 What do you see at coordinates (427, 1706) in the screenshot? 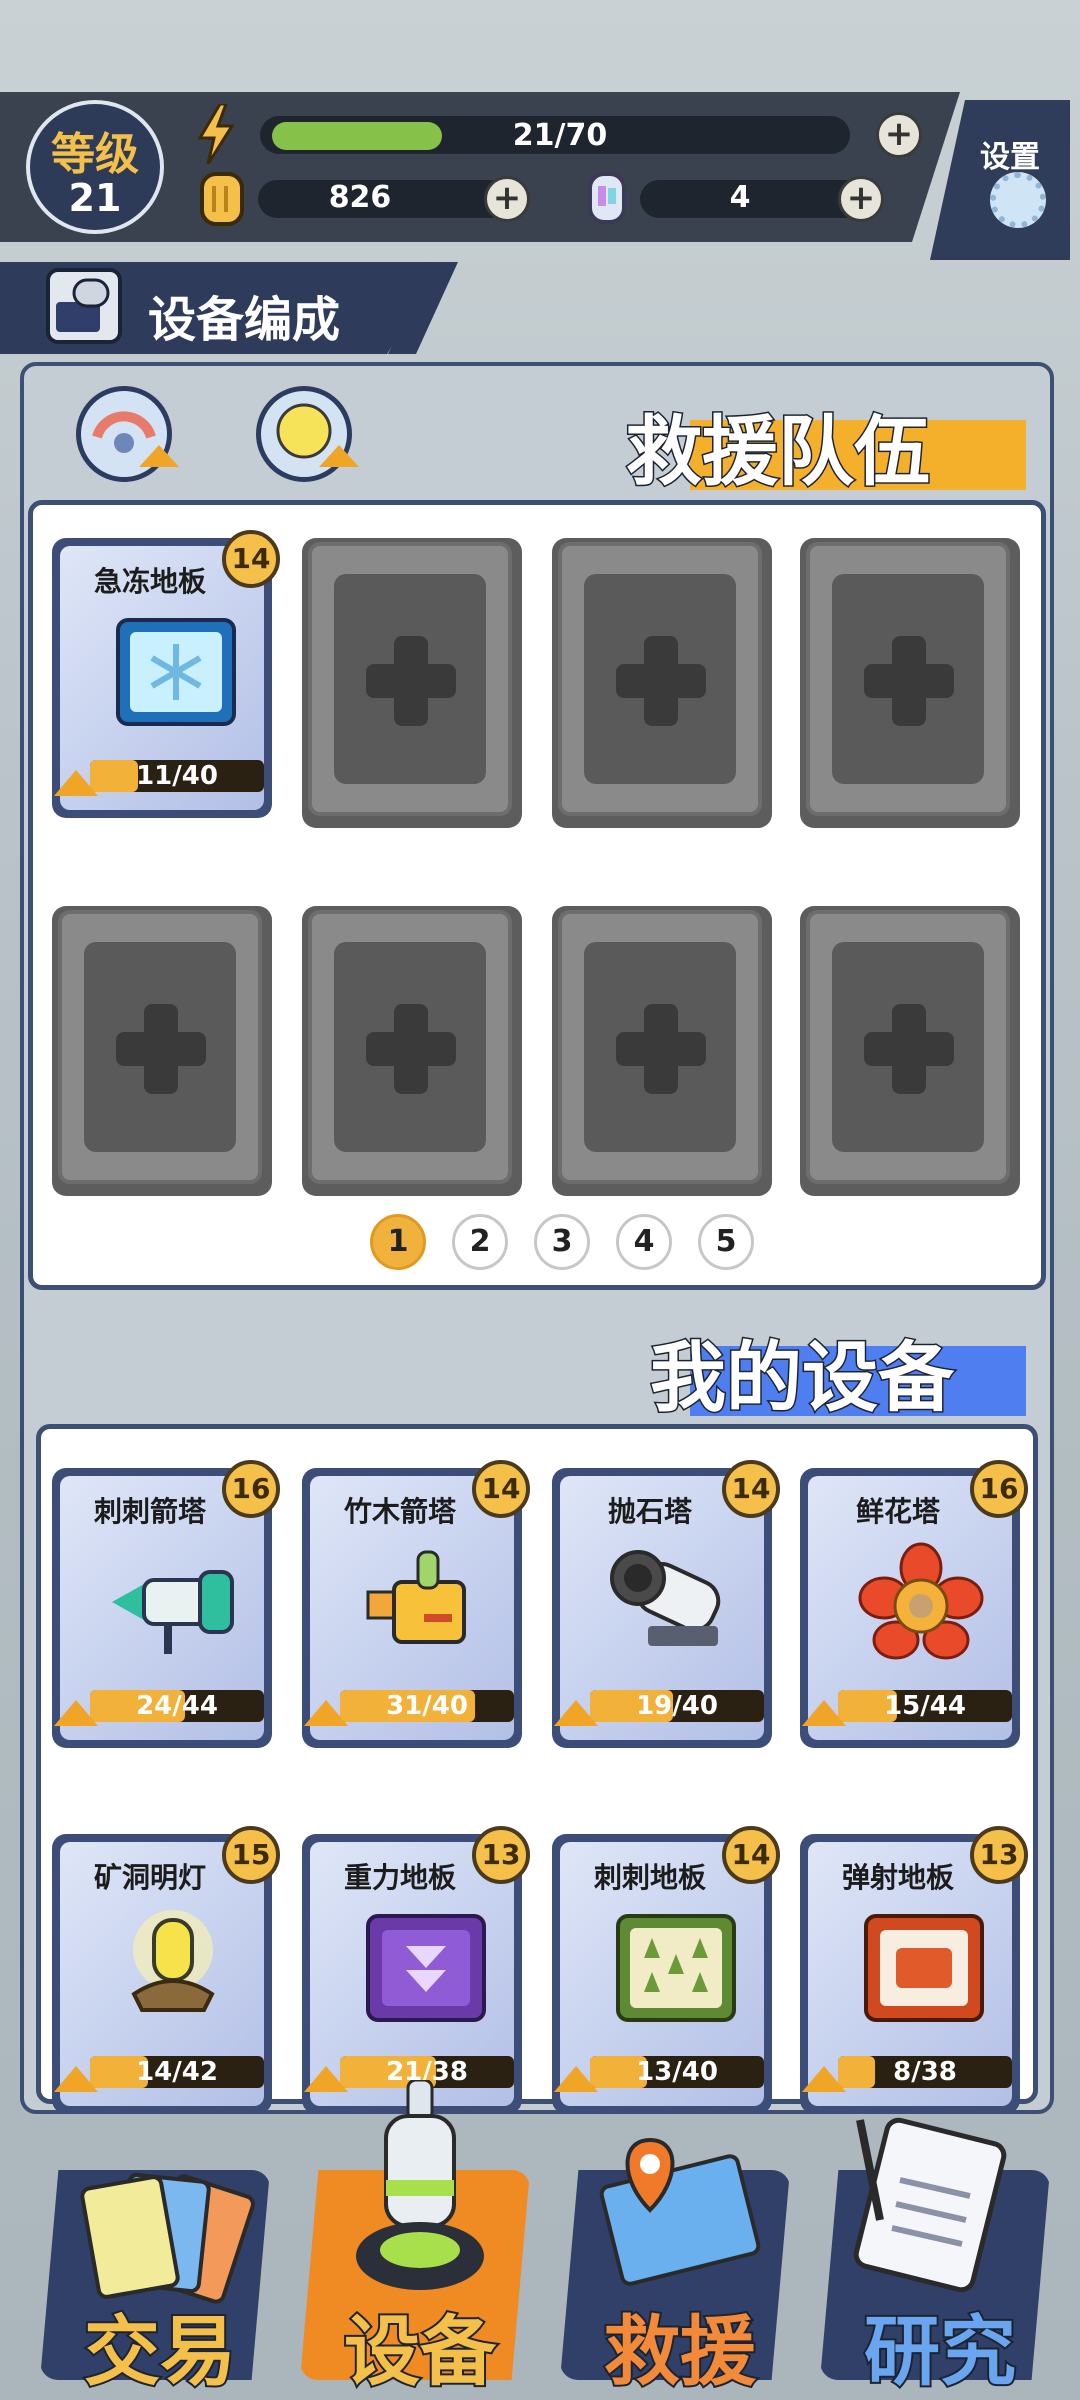
I see `progress-bar: 31/40` at bounding box center [427, 1706].